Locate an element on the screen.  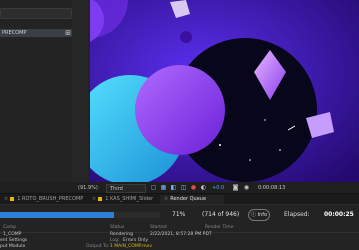
transparency-grid-icon: ▦ is located at coordinates (163, 187).